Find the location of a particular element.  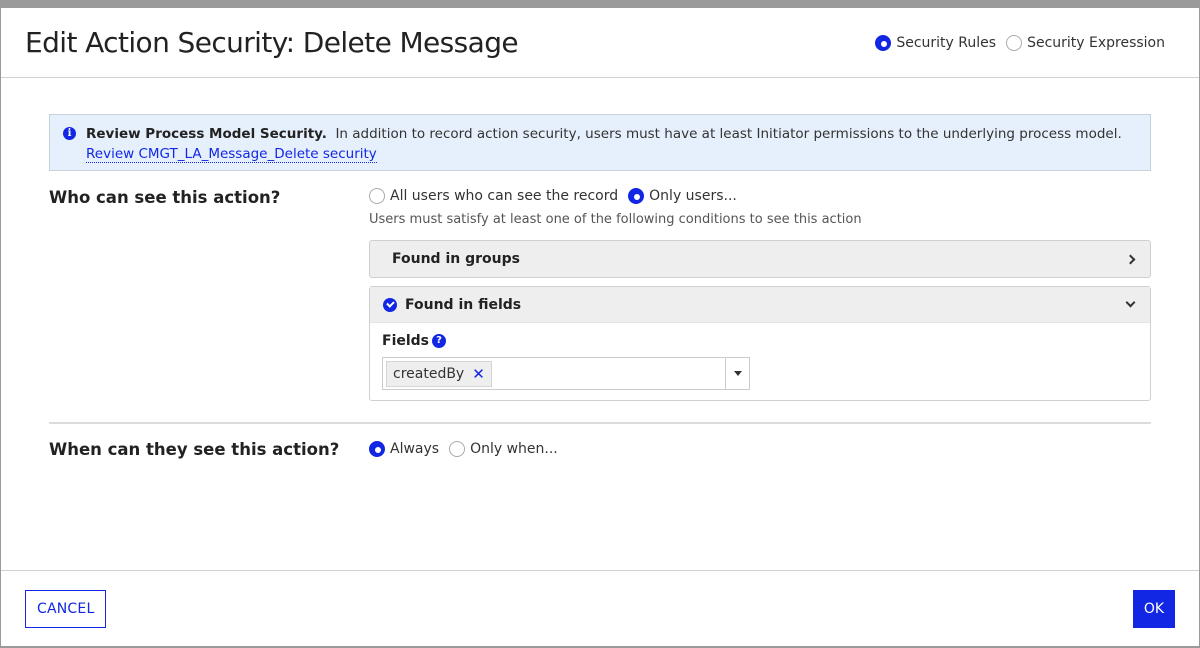

cancel-button: CANCEL is located at coordinates (66, 608).